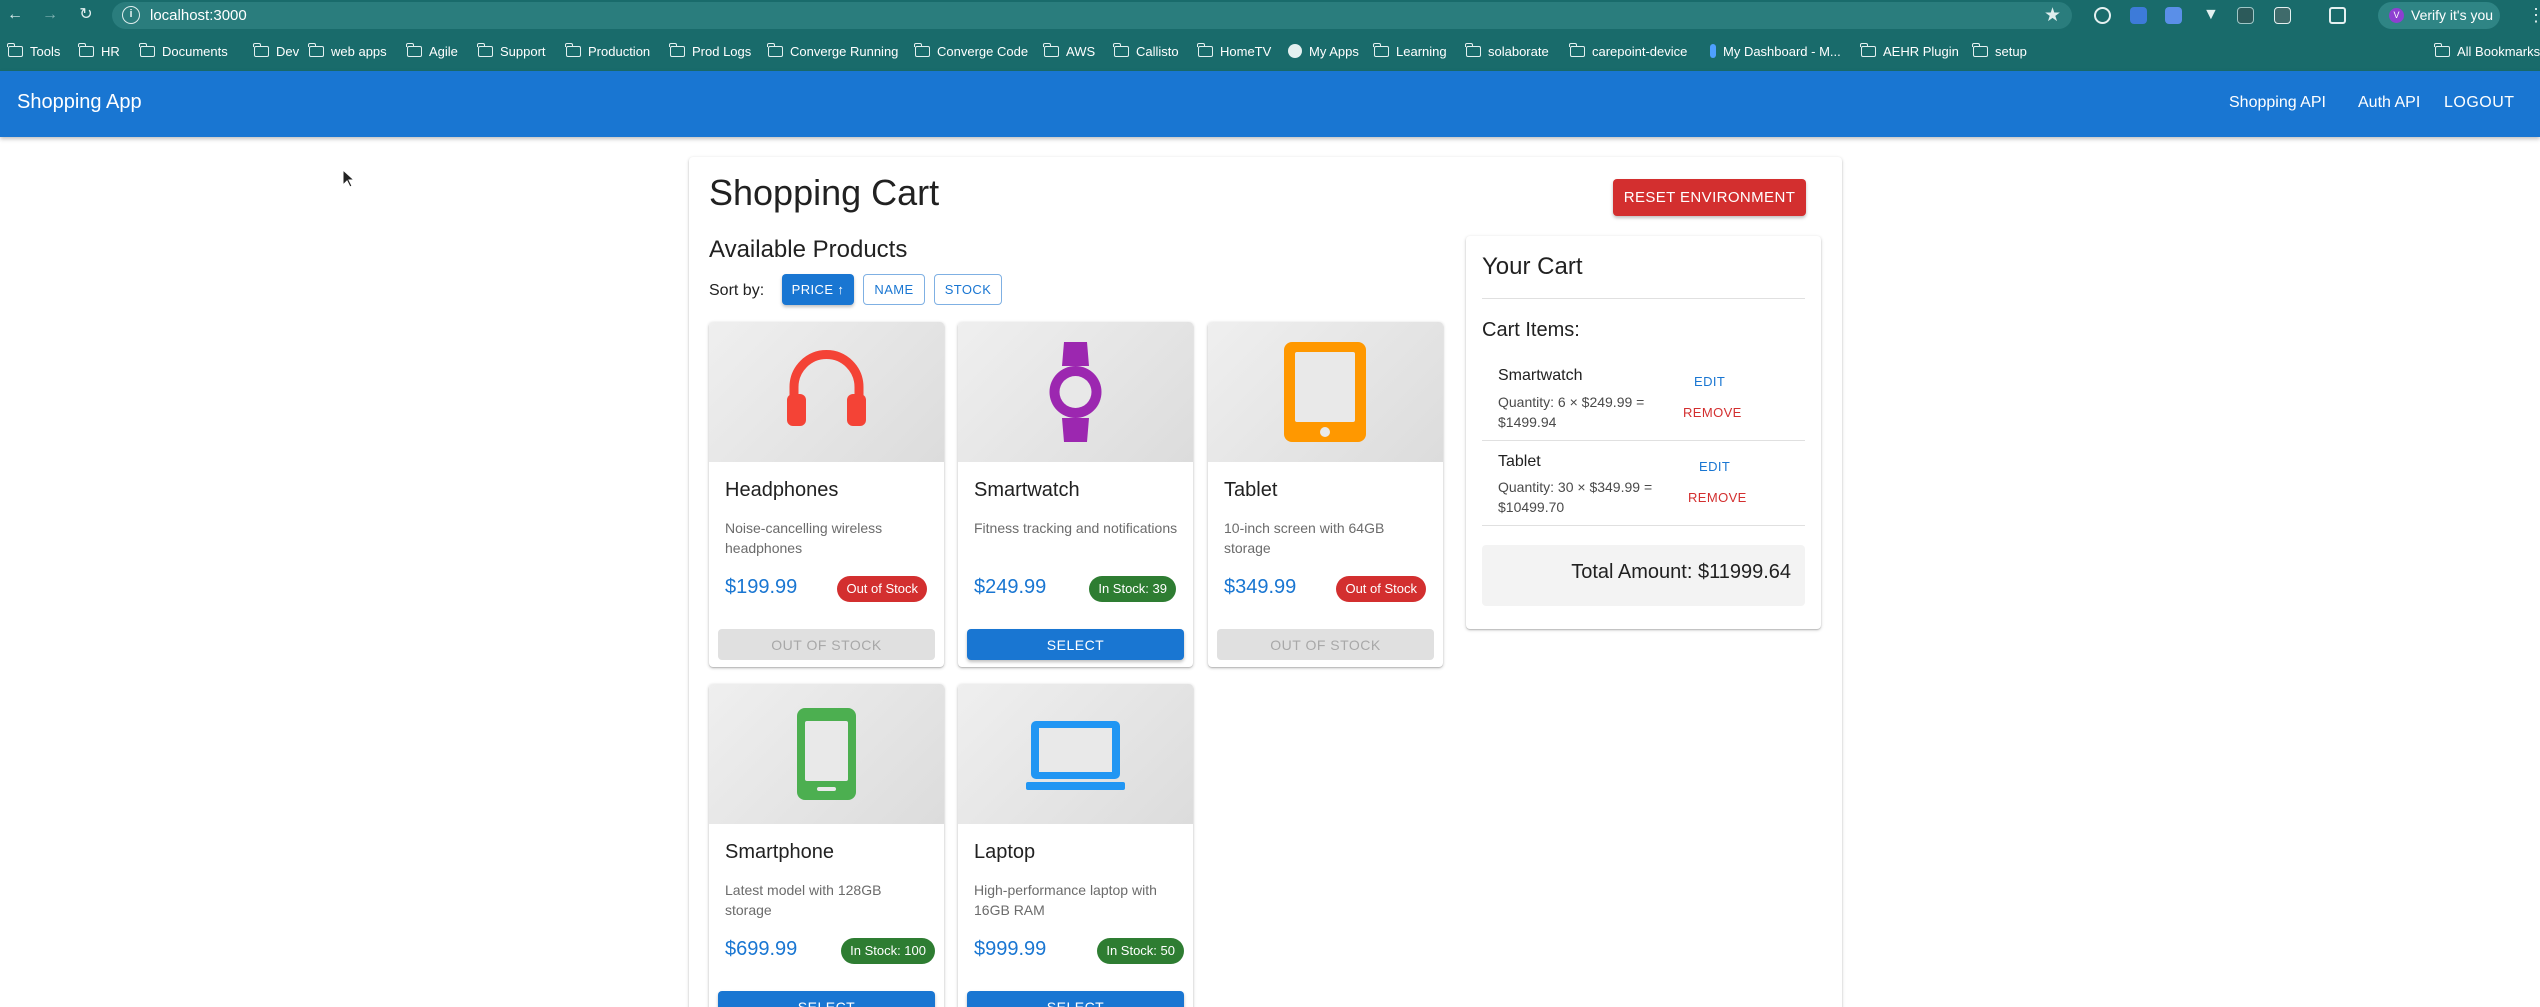 The height and width of the screenshot is (1007, 2540). What do you see at coordinates (2282, 15) in the screenshot?
I see `extensions-puzzle-icon` at bounding box center [2282, 15].